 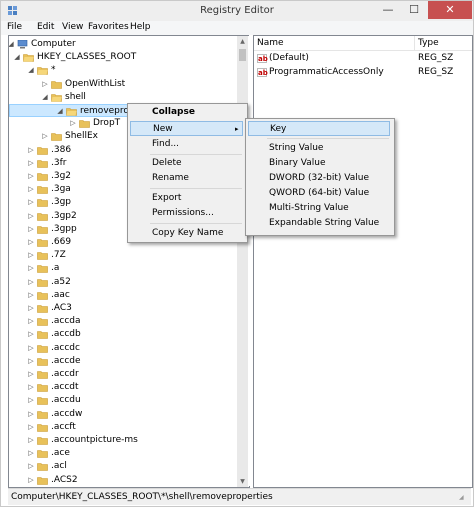 What do you see at coordinates (45, 27) in the screenshot?
I see `menu-edit: Edit` at bounding box center [45, 27].